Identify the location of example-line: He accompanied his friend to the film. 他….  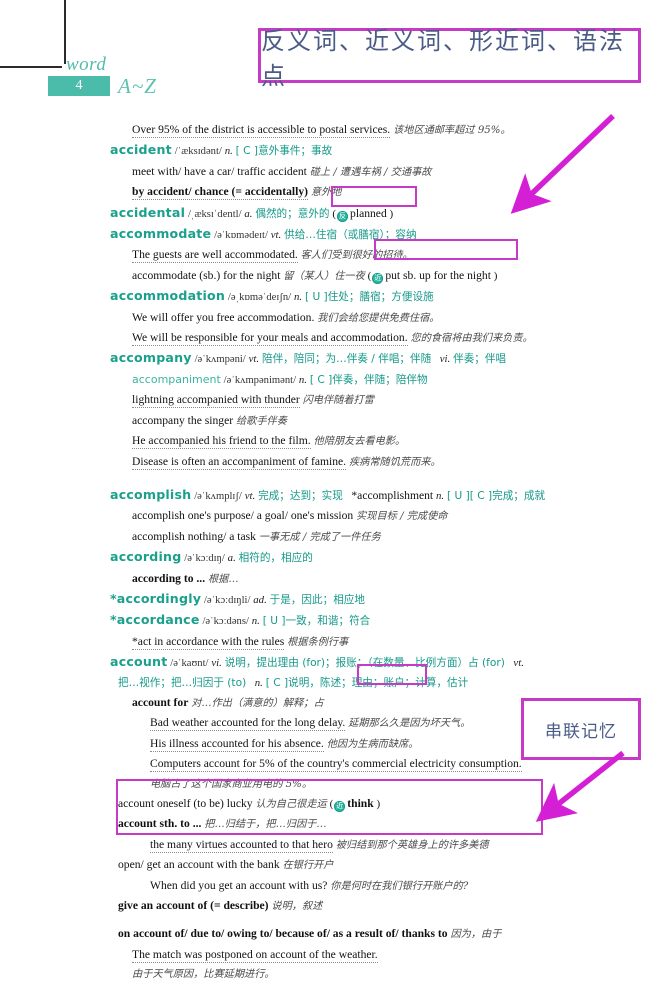
(345, 441).